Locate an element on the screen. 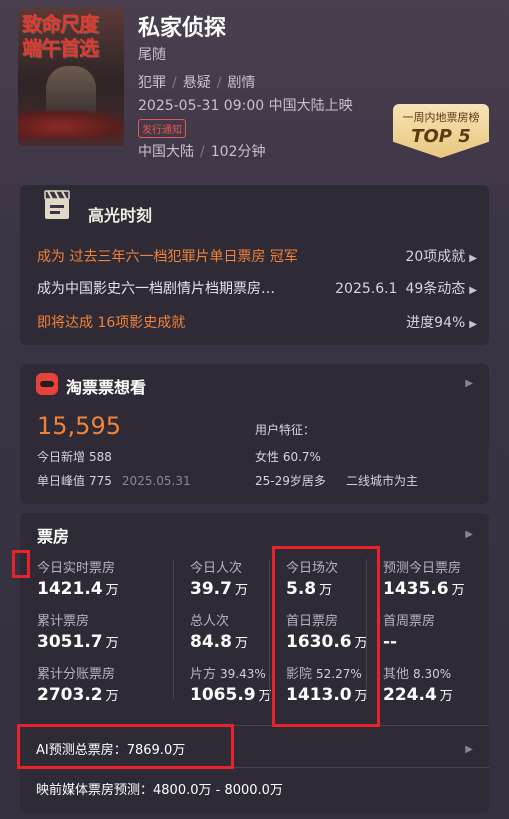  cell-label: 首周票房 is located at coordinates (409, 621).